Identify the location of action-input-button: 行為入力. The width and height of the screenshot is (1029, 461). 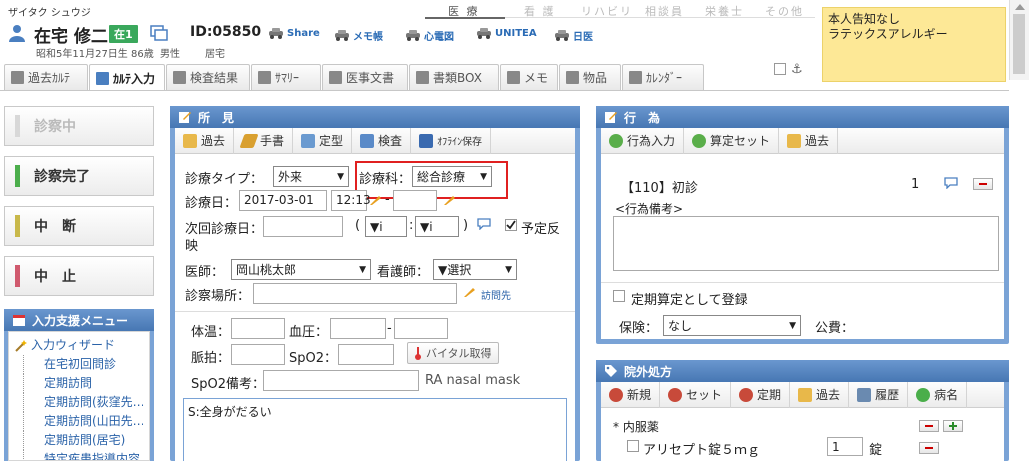
(643, 140).